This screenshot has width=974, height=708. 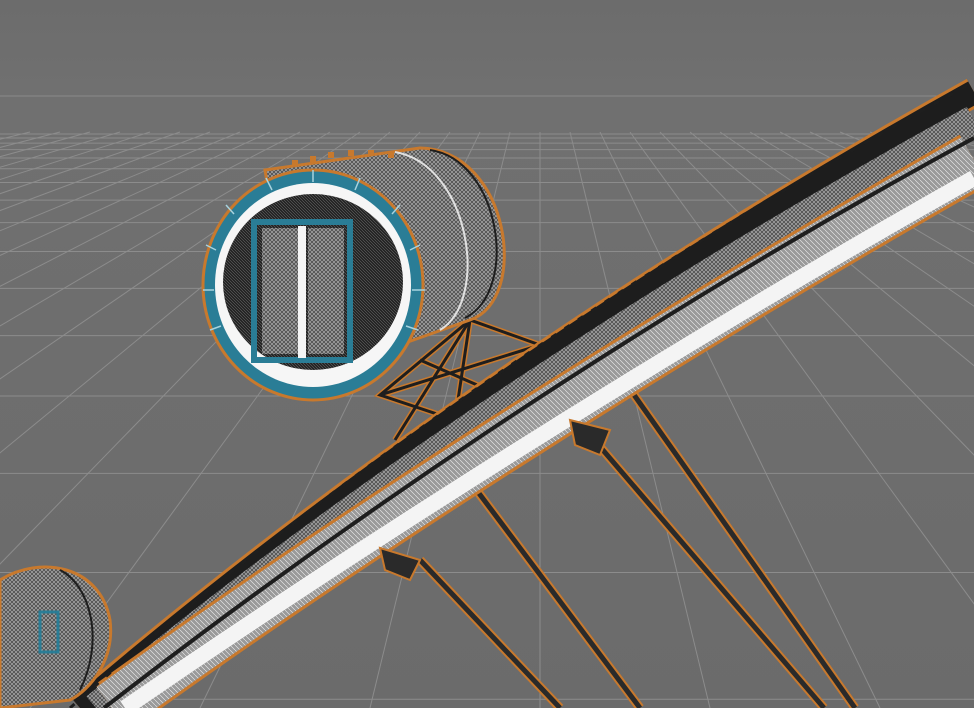 I want to click on capsule-door-divider, so click(x=302, y=292).